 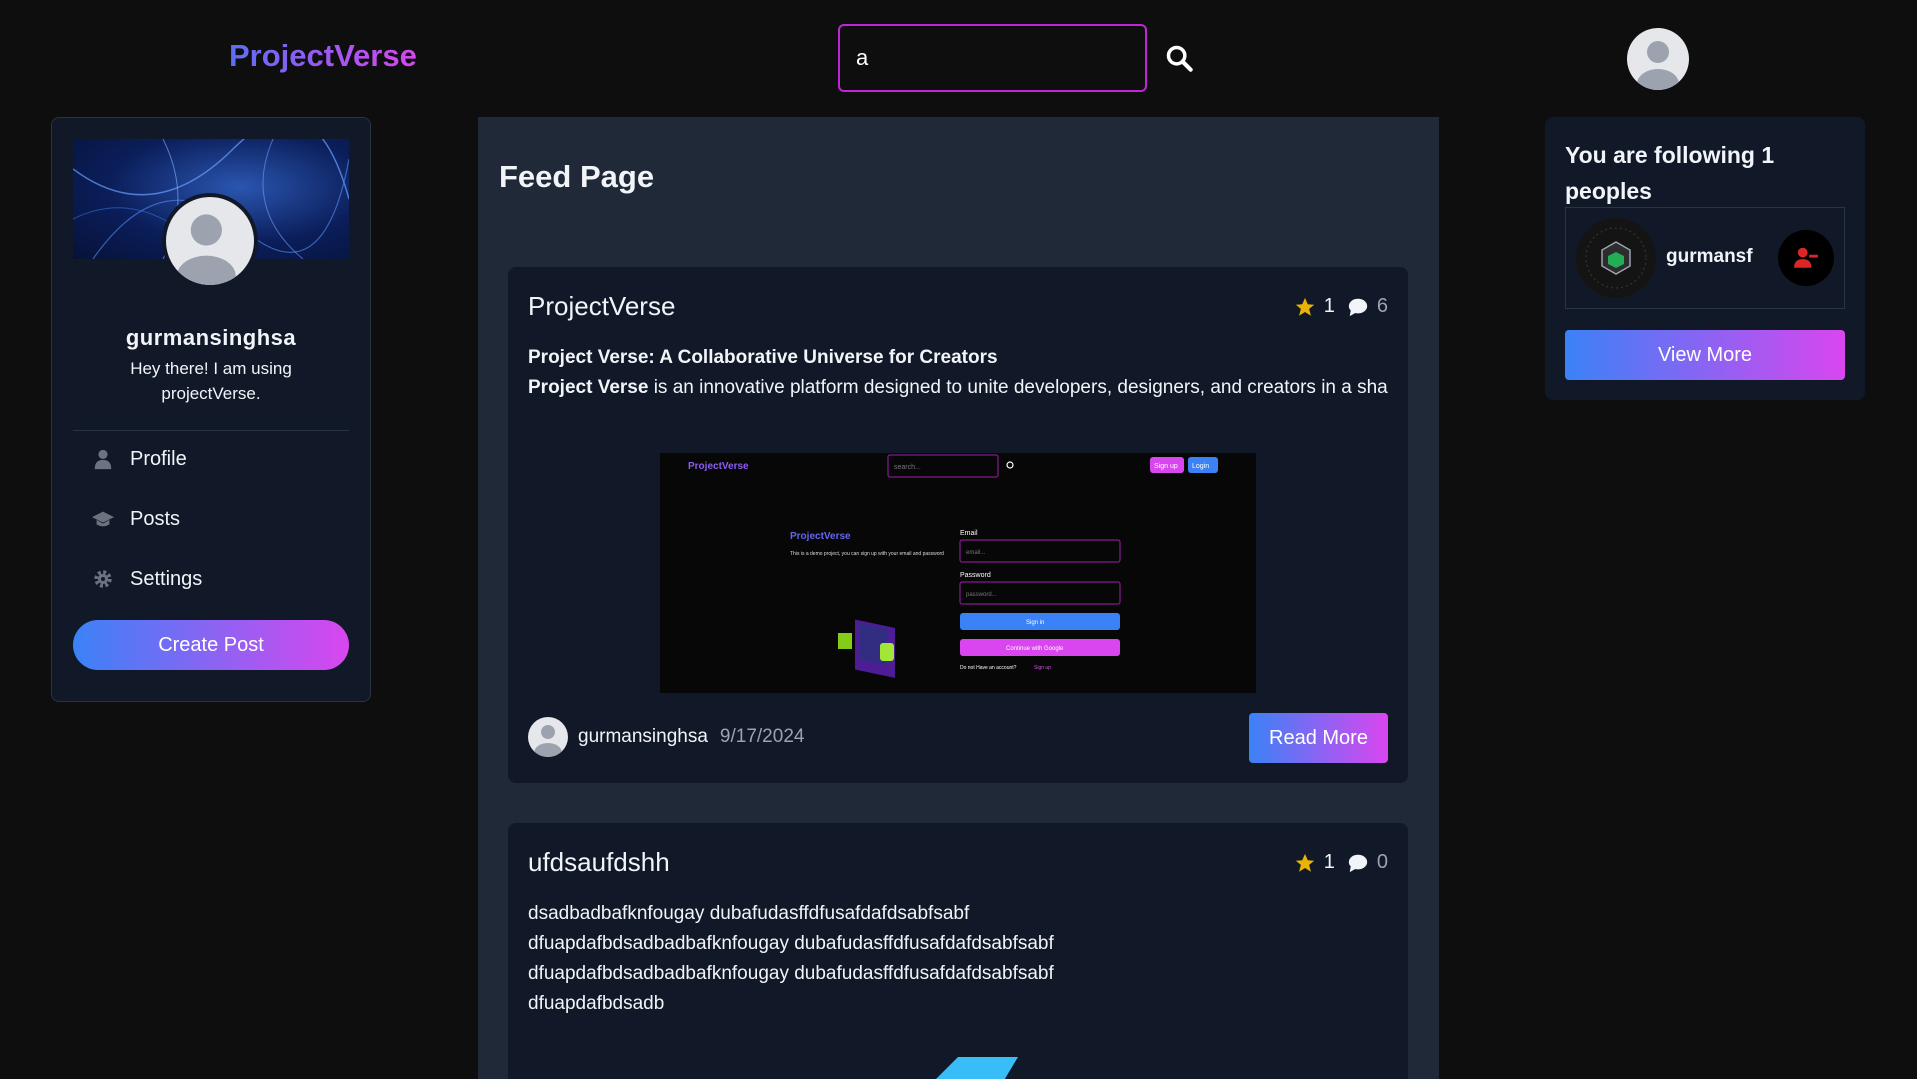 What do you see at coordinates (588, 387) in the screenshot?
I see `post-body-bold: Project Verse` at bounding box center [588, 387].